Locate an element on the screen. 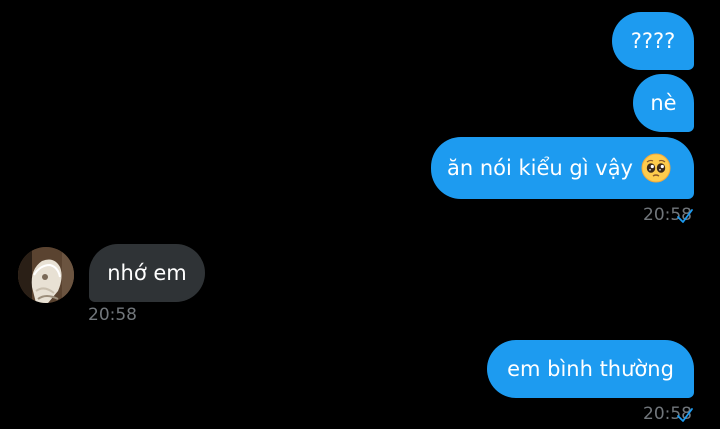 This screenshot has width=720, height=429. message-bubble-sent: nè is located at coordinates (663, 103).